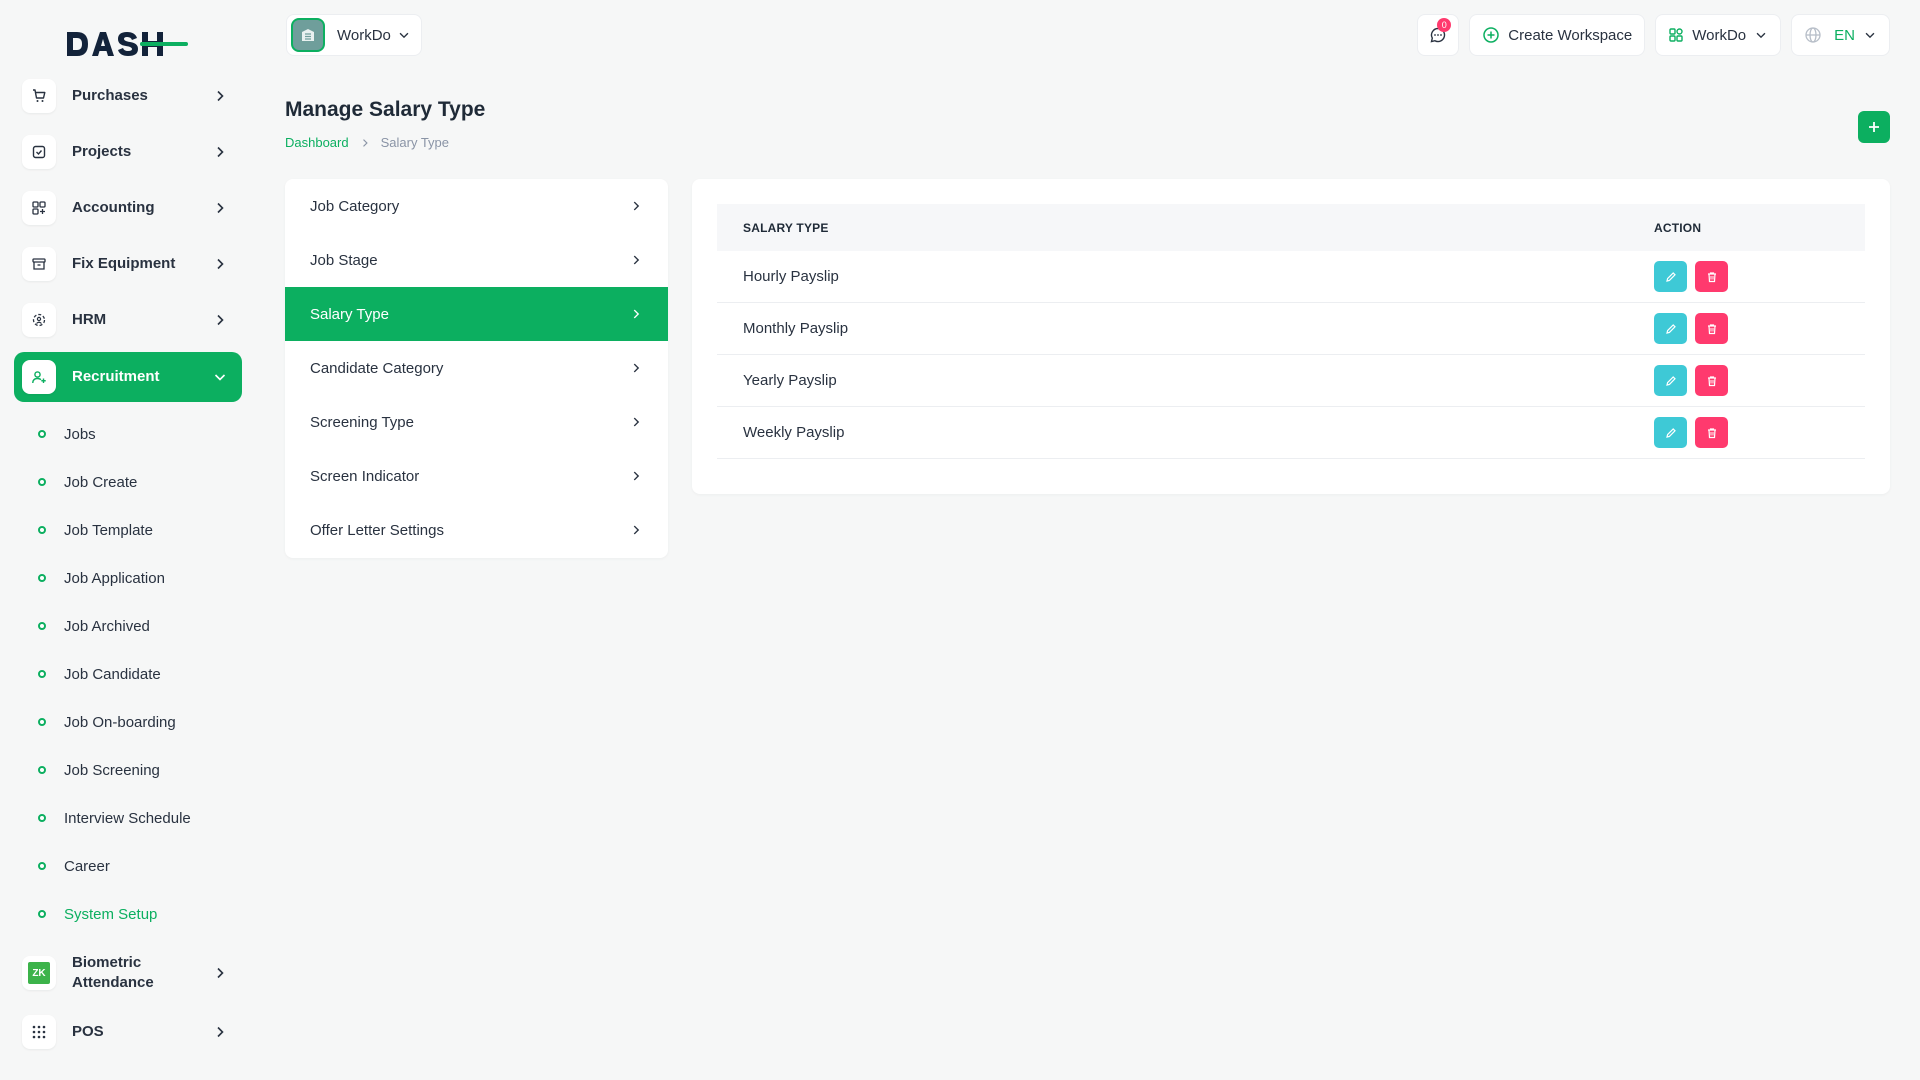 Image resolution: width=1920 pixels, height=1080 pixels. I want to click on sidebar-item-projects: Projects, so click(128, 152).